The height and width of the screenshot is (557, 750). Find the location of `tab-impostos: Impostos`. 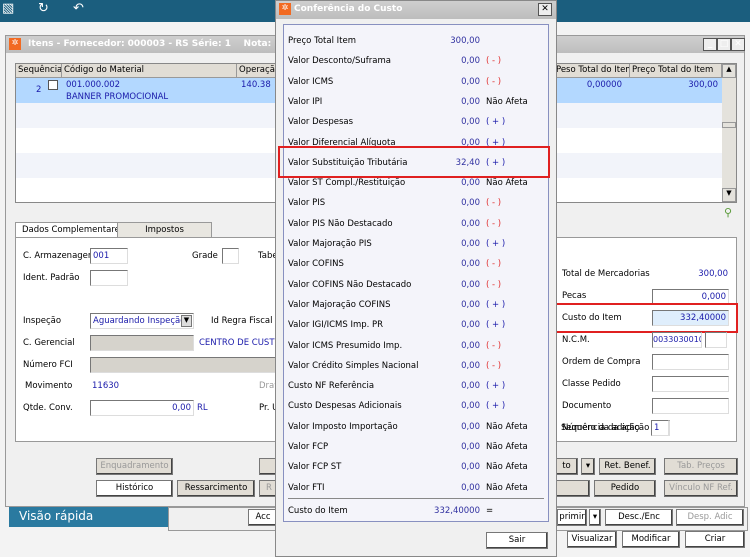

tab-impostos: Impostos is located at coordinates (164, 229).